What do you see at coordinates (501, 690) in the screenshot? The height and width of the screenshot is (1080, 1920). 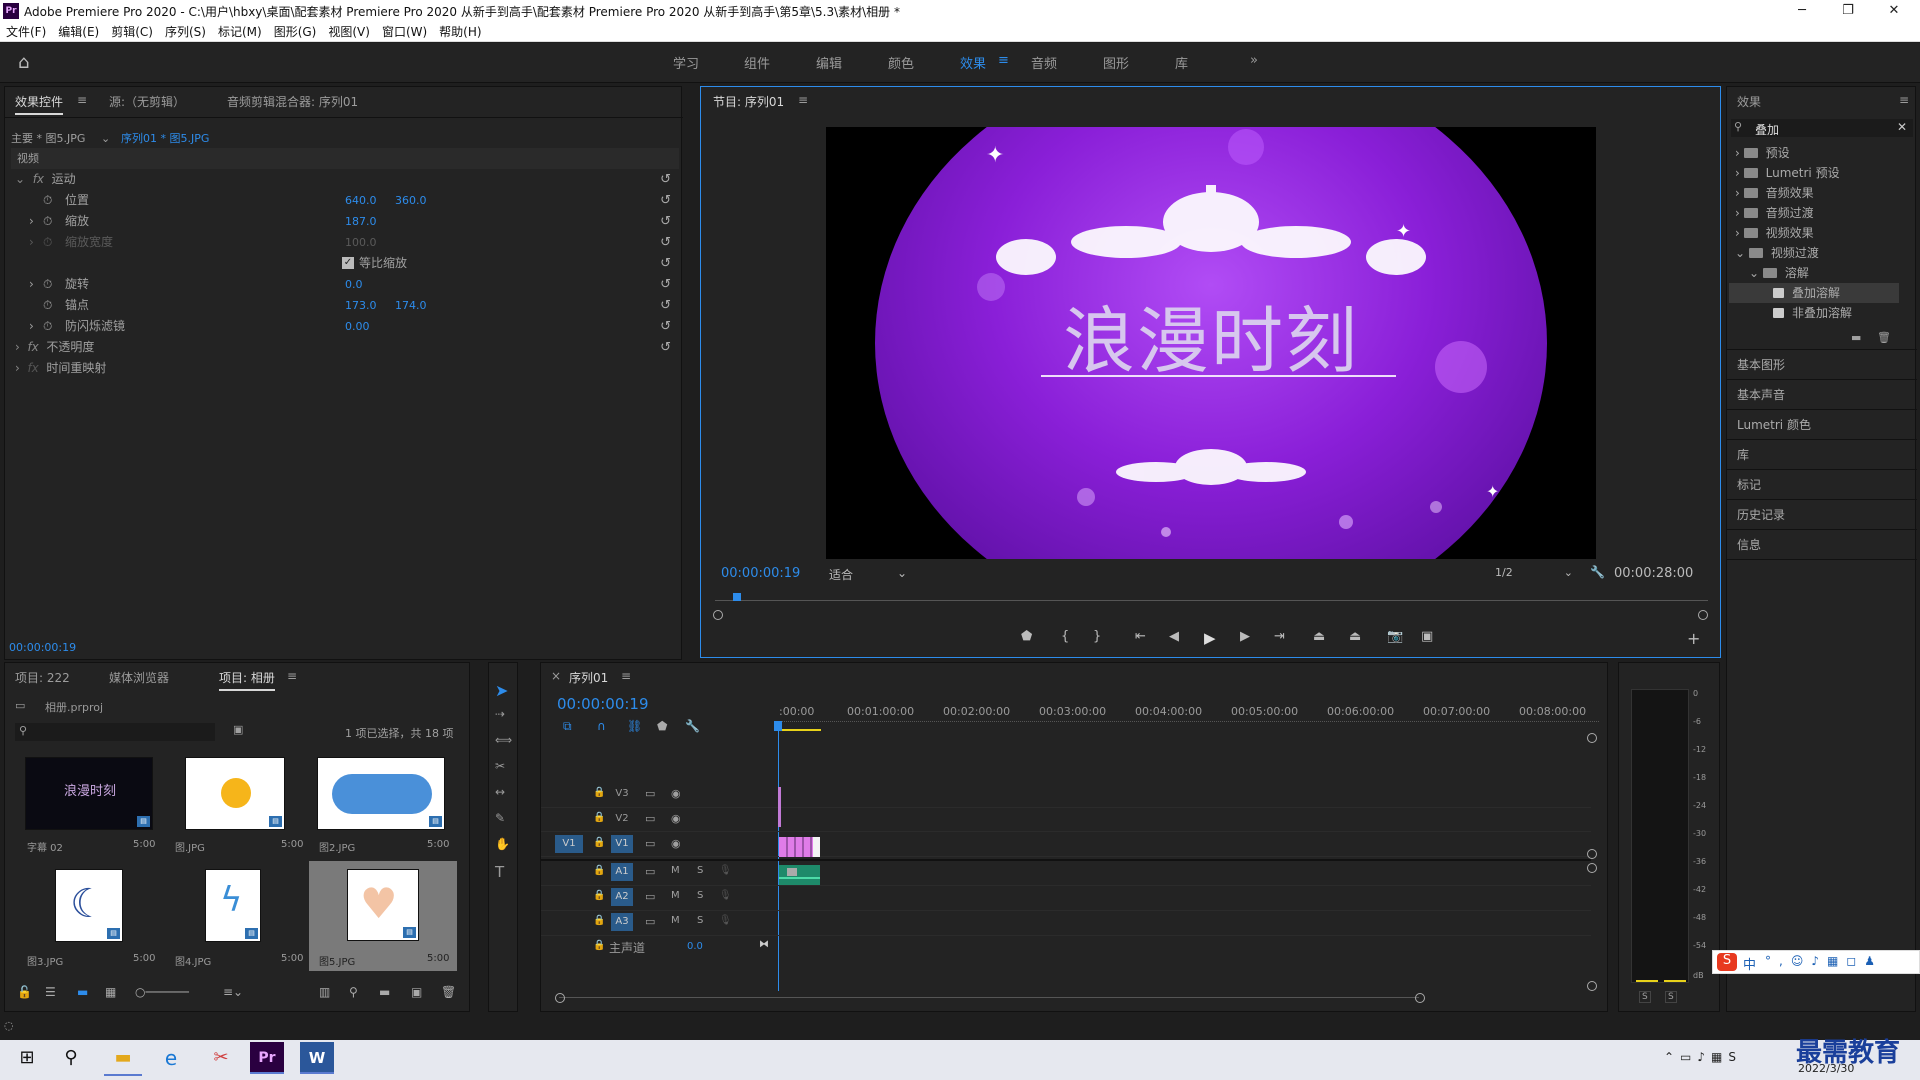 I see `selection-tool-icon: ➤` at bounding box center [501, 690].